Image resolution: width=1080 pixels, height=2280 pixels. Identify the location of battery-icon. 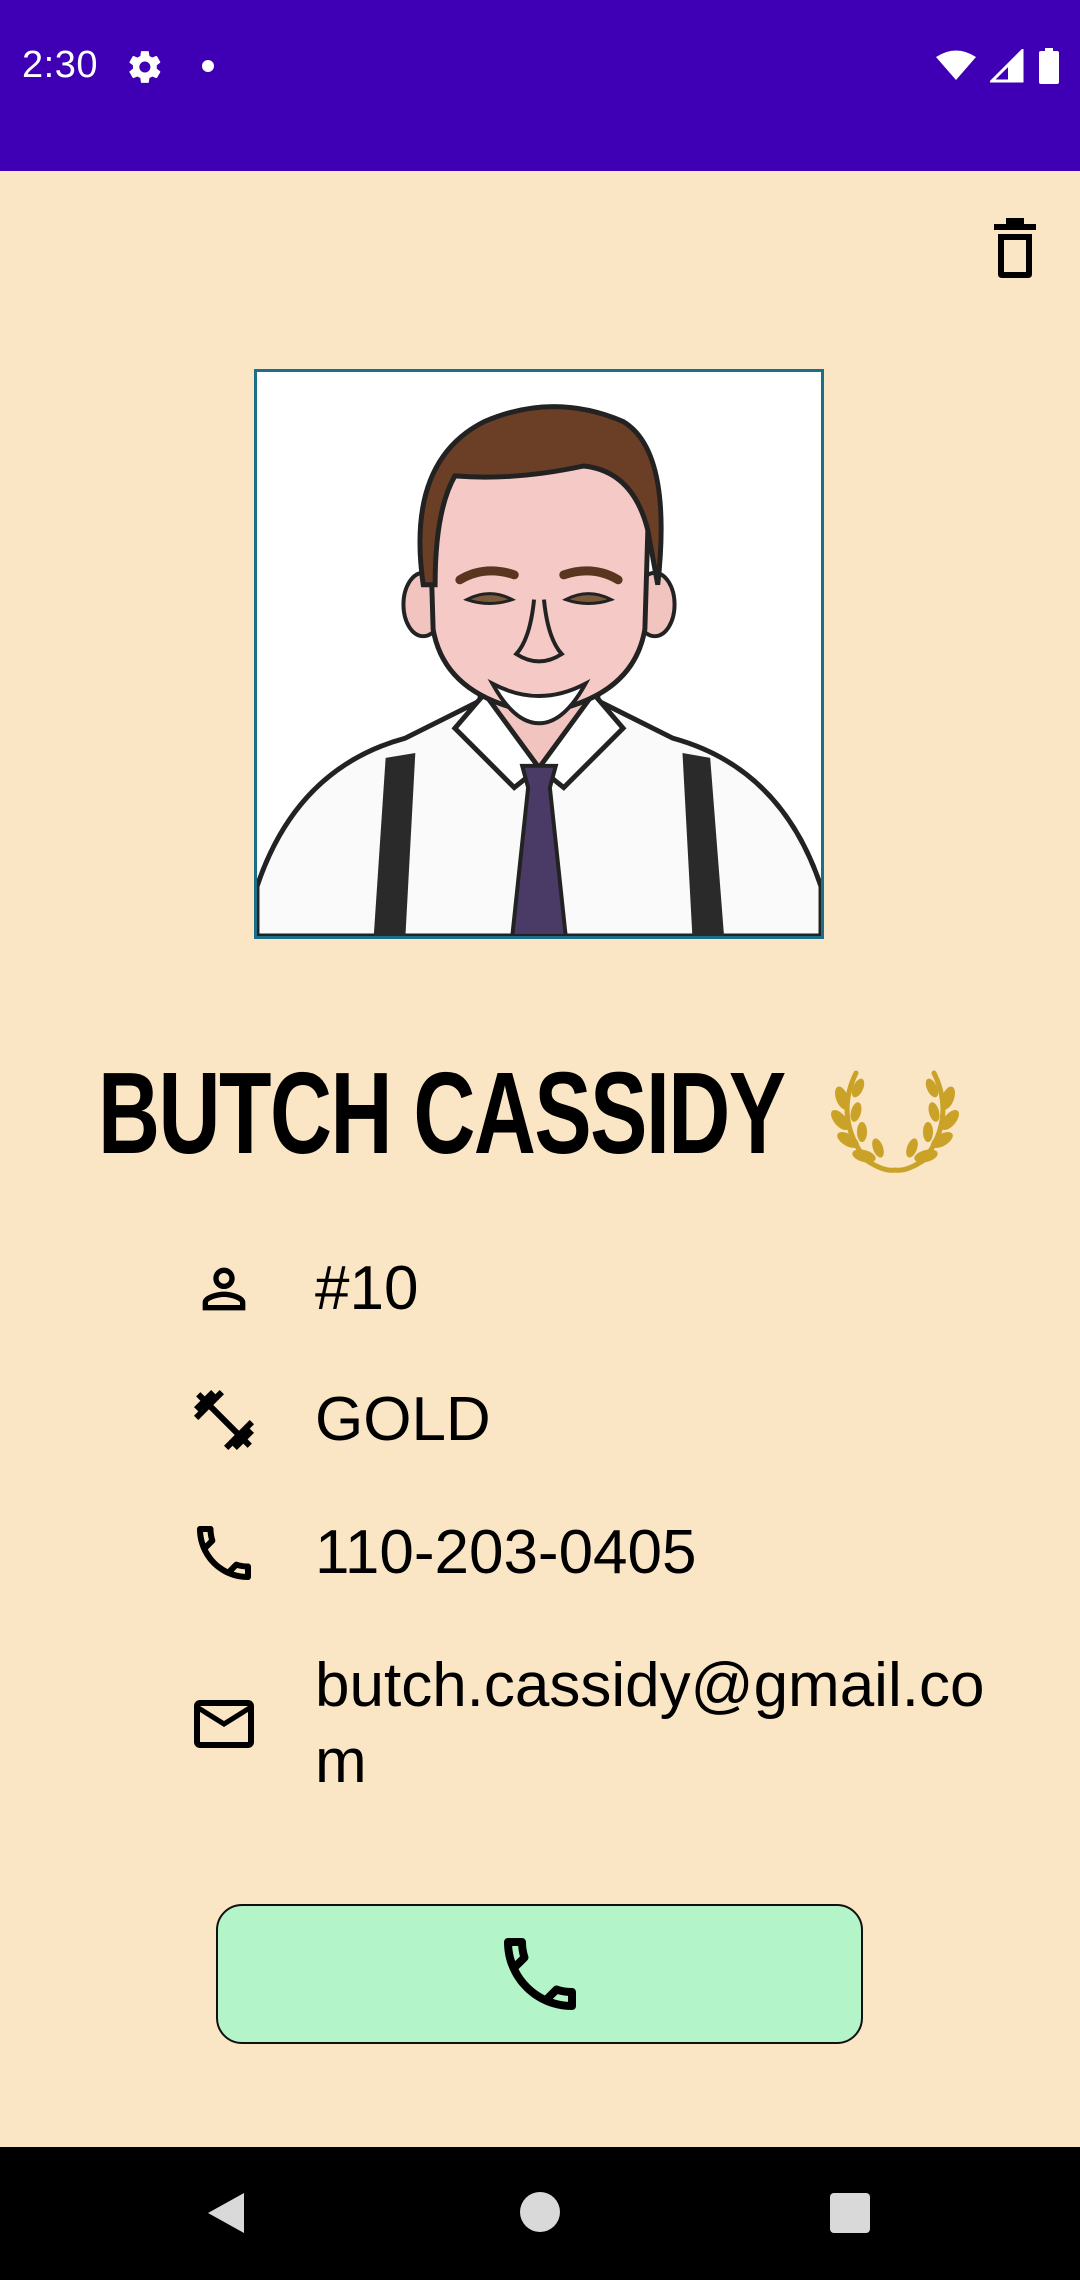
(1049, 66).